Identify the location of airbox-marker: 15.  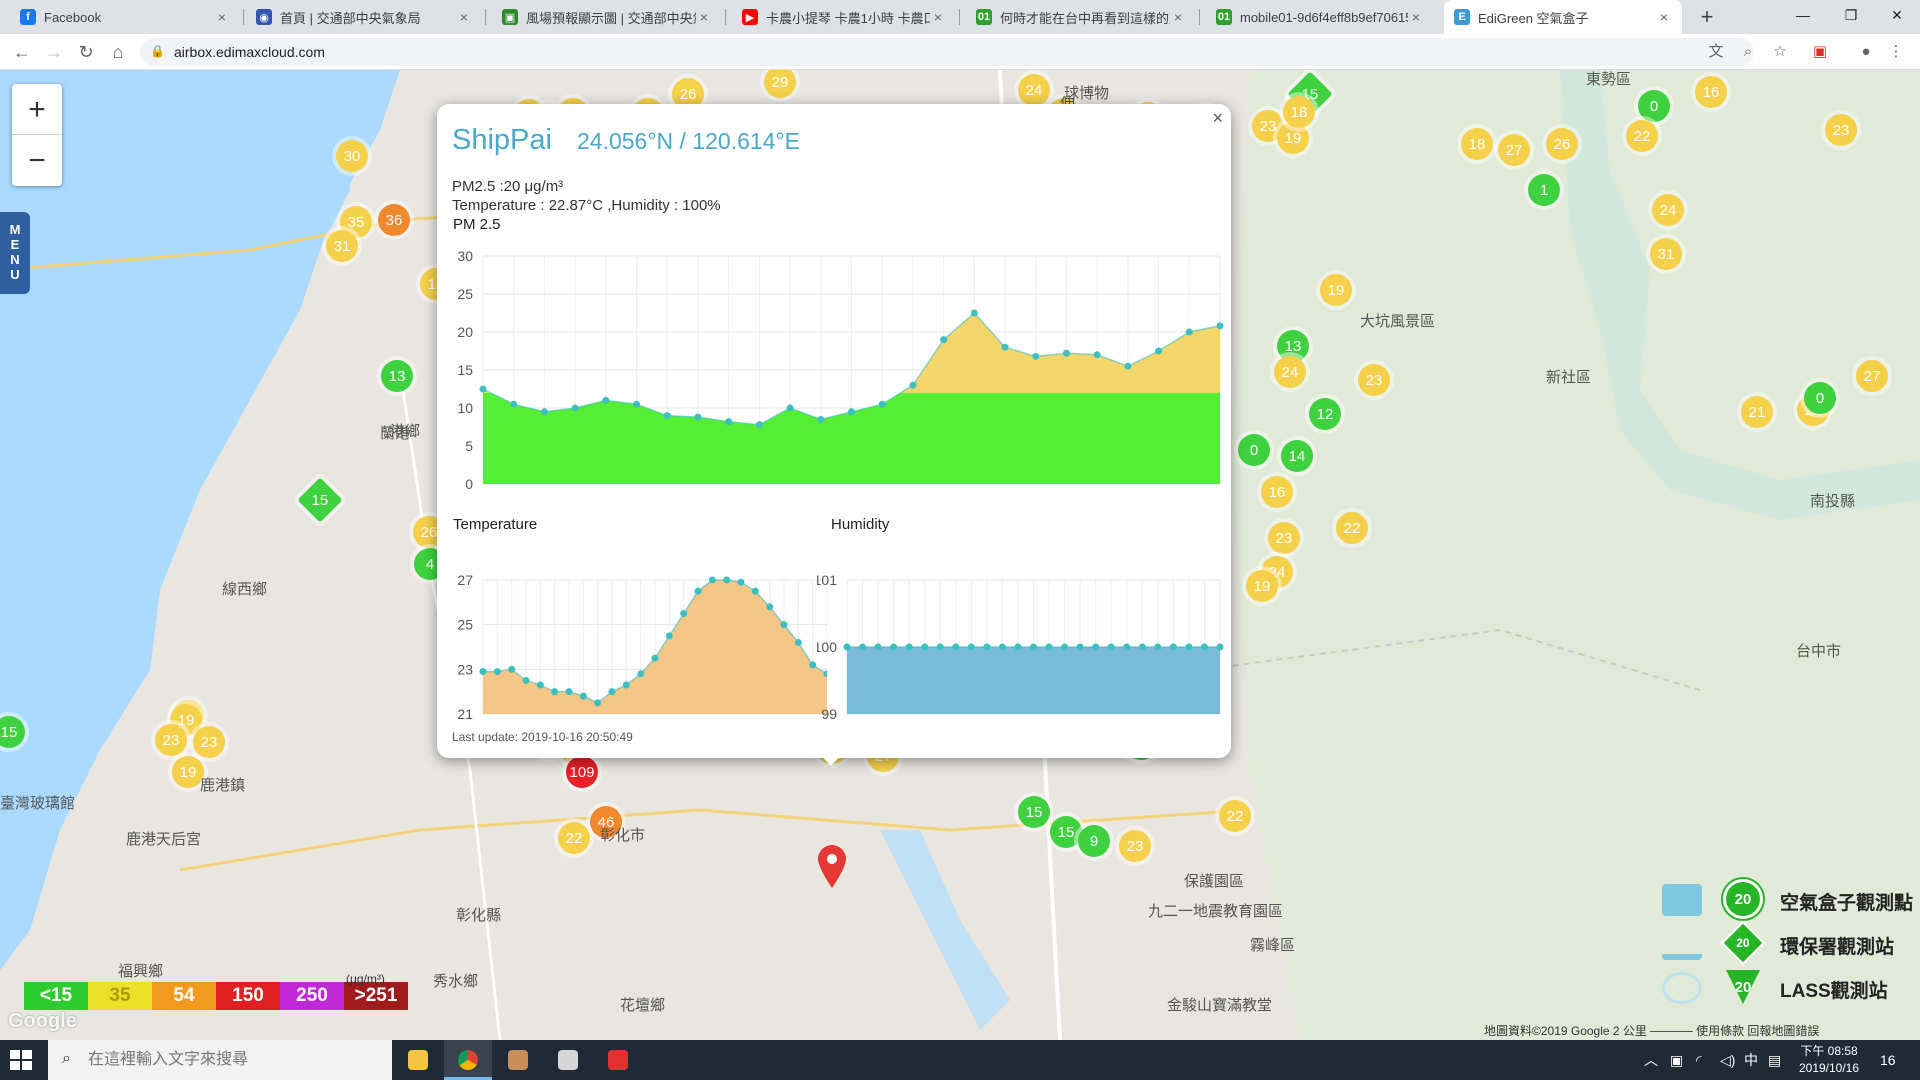
(1034, 812).